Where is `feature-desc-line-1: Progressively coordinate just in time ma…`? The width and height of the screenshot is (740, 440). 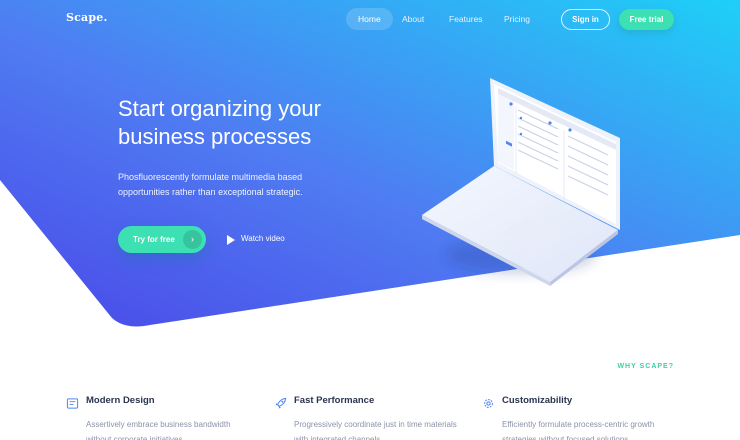
feature-desc-line-1: Progressively coordinate just in time ma… is located at coordinates (375, 424).